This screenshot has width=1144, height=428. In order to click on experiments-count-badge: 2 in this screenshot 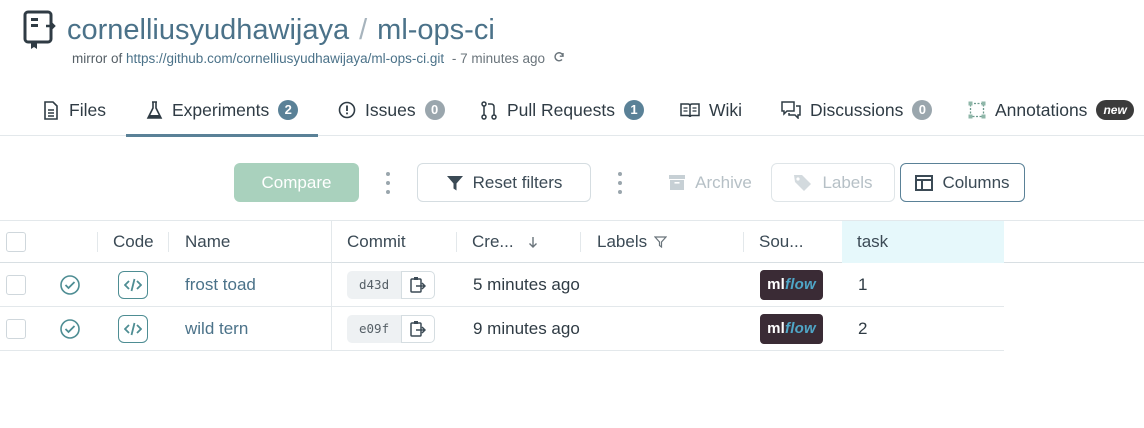, I will do `click(288, 110)`.